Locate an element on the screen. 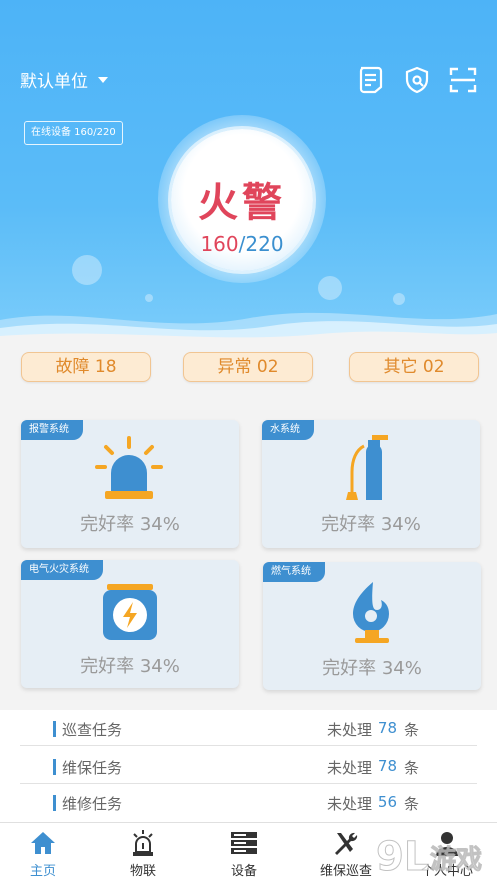 The image size is (497, 883). nav-label: 主页 is located at coordinates (42, 871).